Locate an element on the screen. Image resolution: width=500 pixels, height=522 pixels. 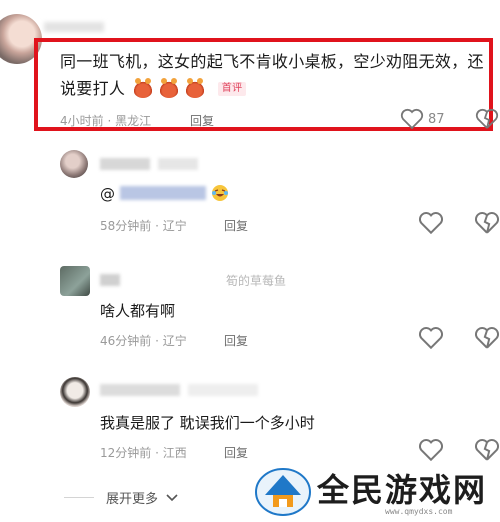
expand-more-button: 展开更多 is located at coordinates (142, 497).